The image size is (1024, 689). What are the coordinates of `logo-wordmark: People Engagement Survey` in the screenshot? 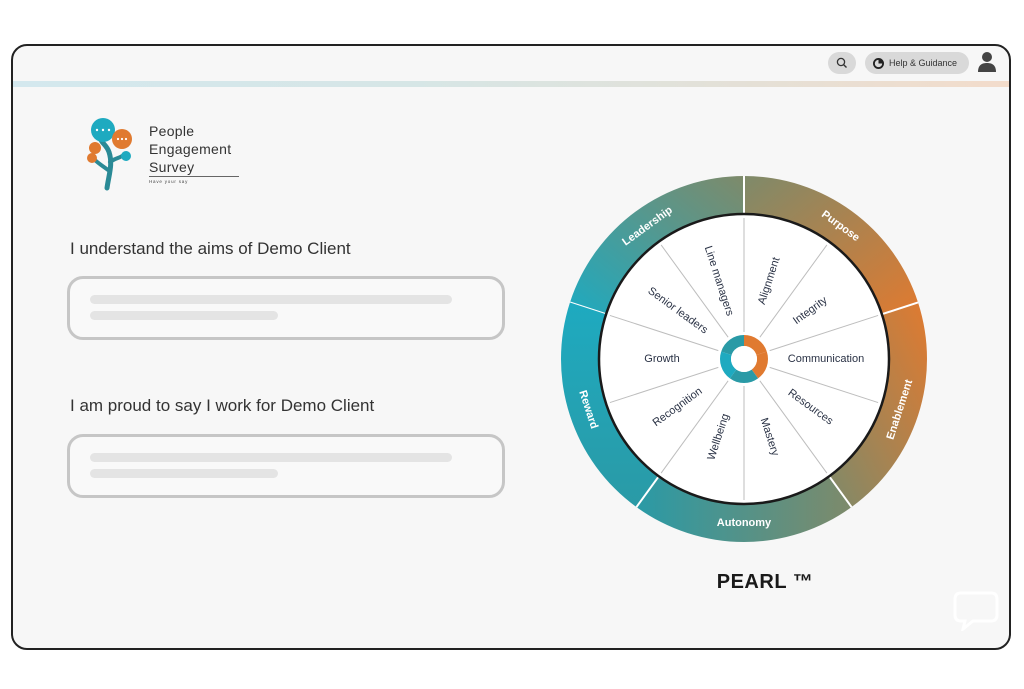 It's located at (190, 149).